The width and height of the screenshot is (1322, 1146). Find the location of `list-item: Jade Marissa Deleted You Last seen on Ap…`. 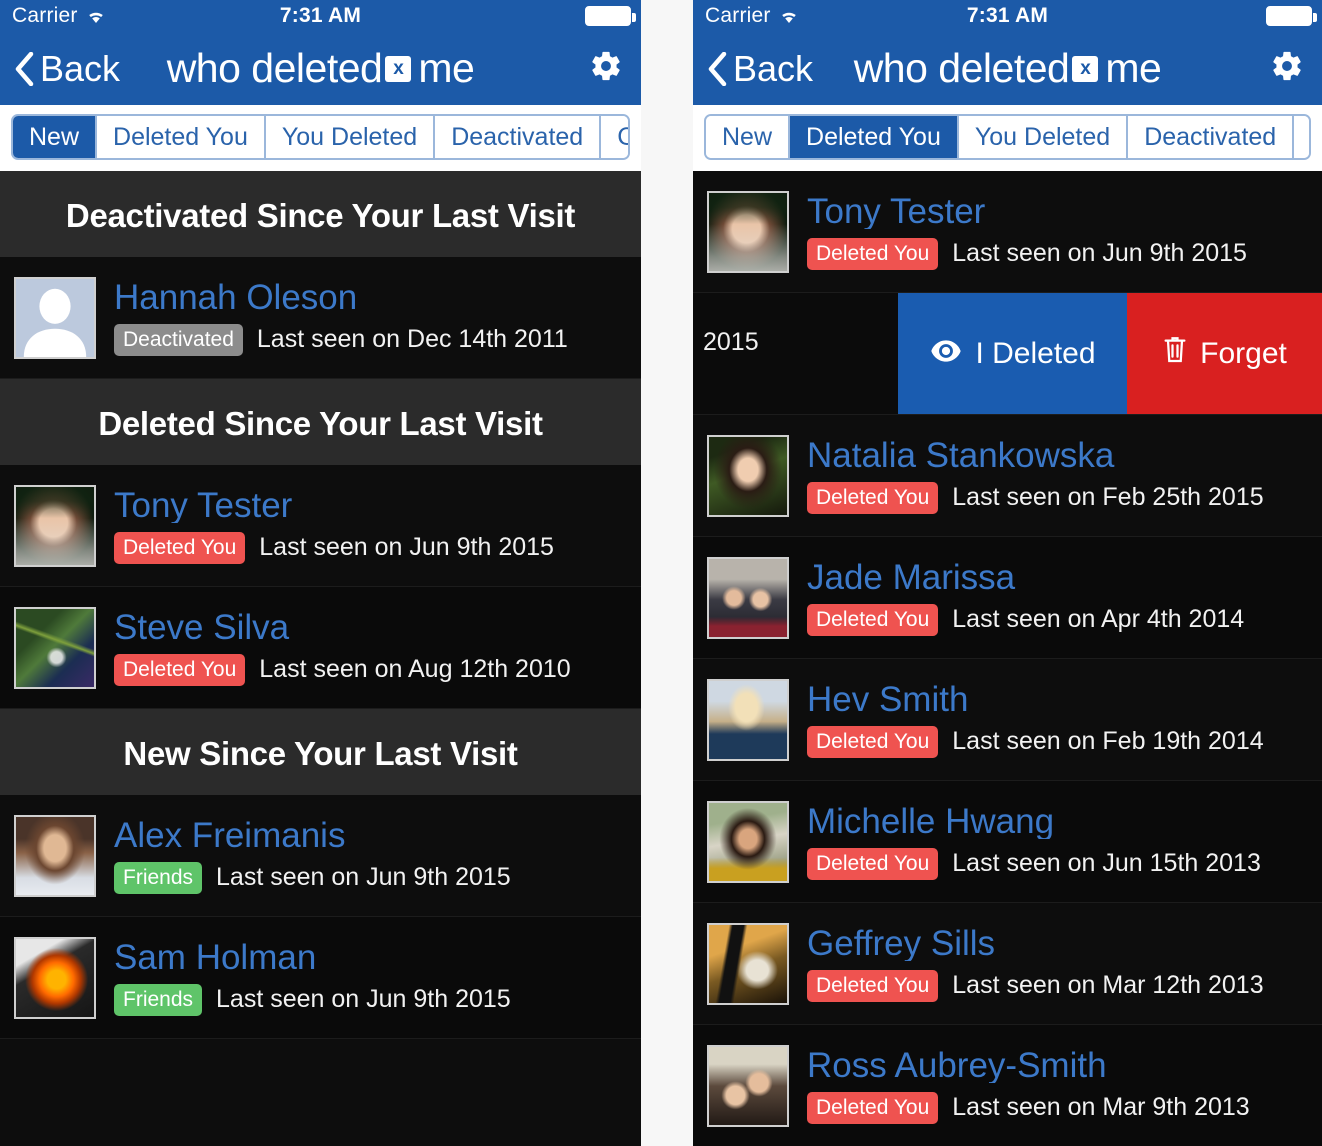

list-item: Jade Marissa Deleted You Last seen on Ap… is located at coordinates (1007, 598).